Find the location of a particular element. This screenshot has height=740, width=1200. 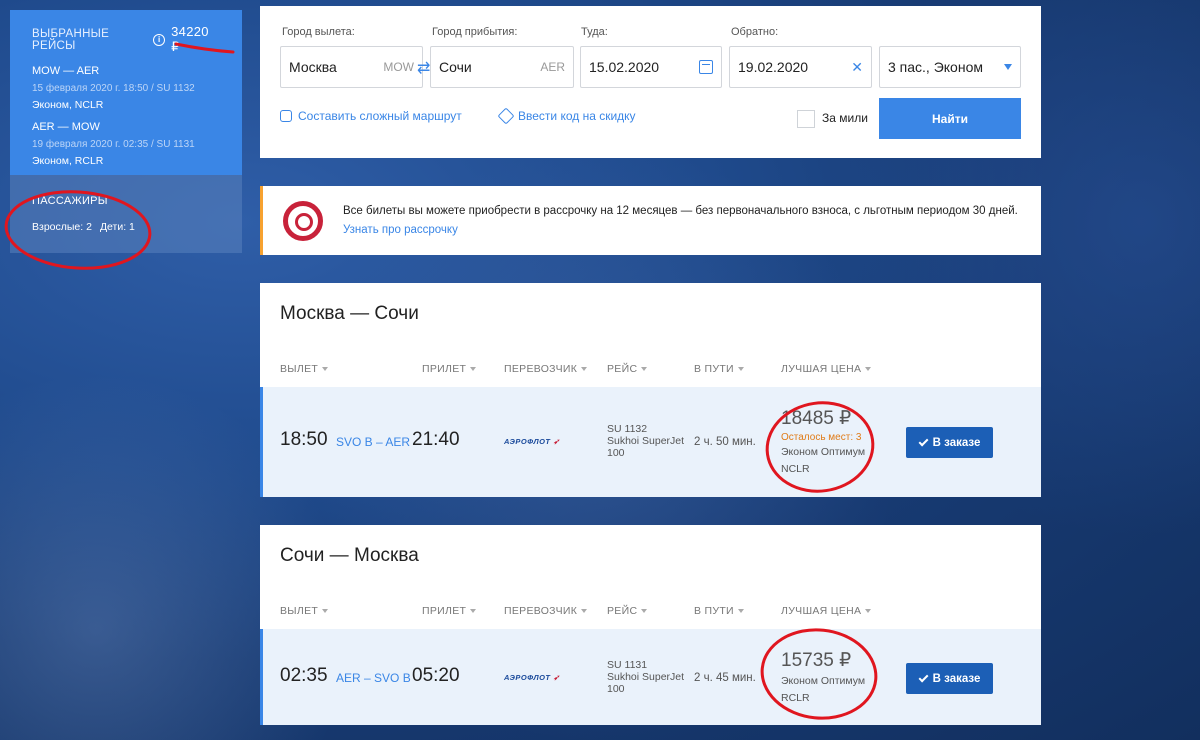

duration: 2 ч. 50 мин. is located at coordinates (725, 442).